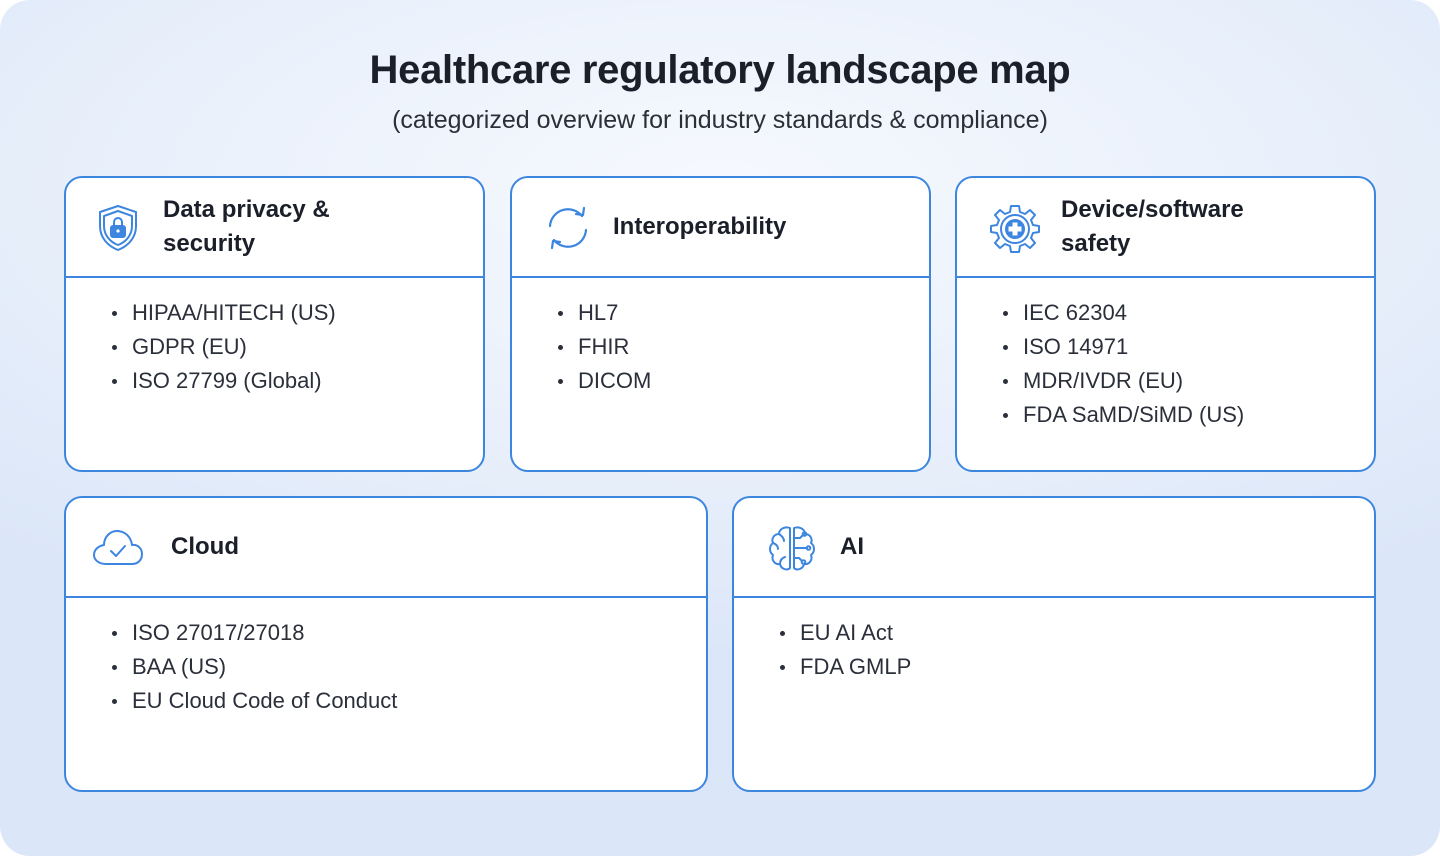 The image size is (1440, 856). Describe the element at coordinates (604, 313) in the screenshot. I see `list-item: HL7` at that location.